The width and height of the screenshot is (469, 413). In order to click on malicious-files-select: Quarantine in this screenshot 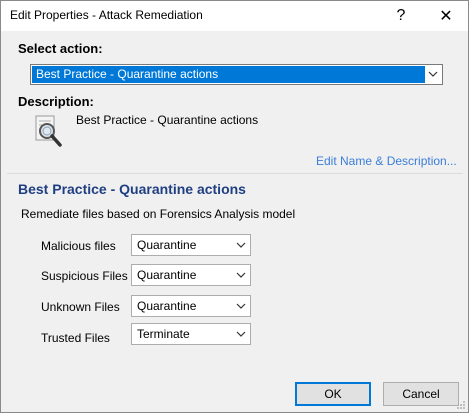, I will do `click(191, 245)`.